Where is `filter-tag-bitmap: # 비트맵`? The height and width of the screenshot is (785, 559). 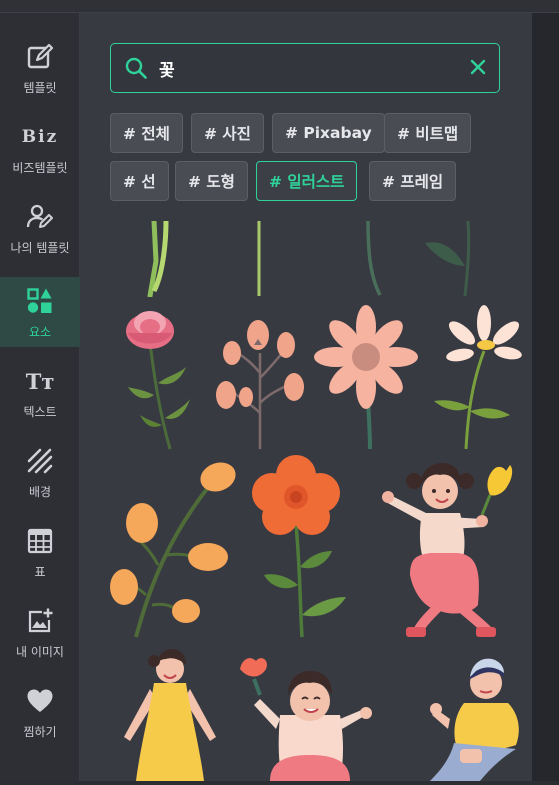 filter-tag-bitmap: # 비트맵 is located at coordinates (428, 133).